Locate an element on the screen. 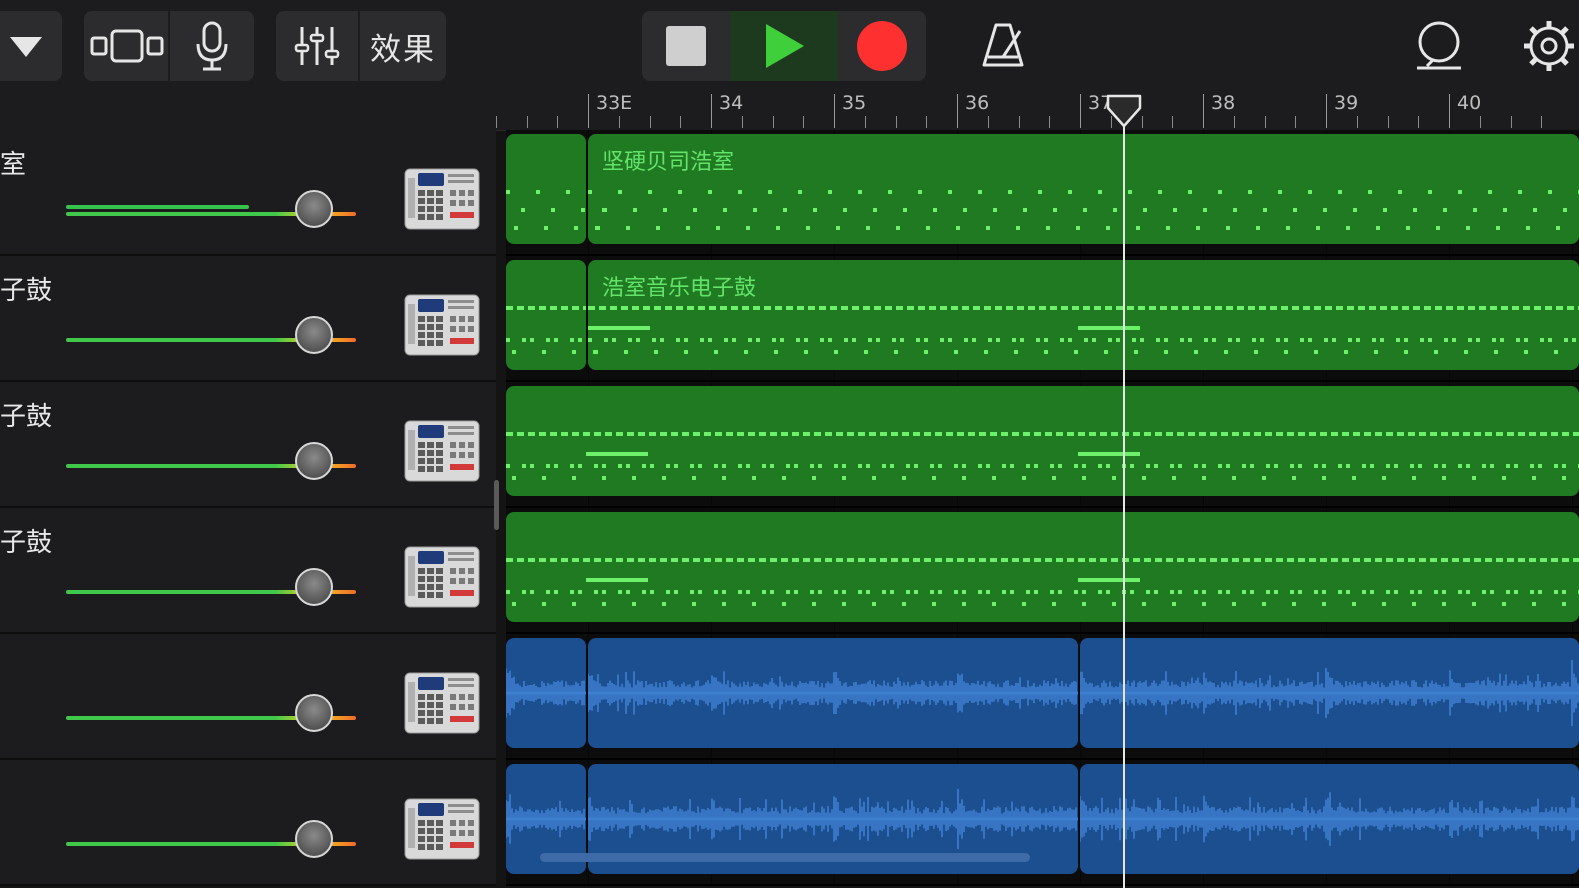 The height and width of the screenshot is (888, 1579). playhead-handle-icon is located at coordinates (1124, 111).